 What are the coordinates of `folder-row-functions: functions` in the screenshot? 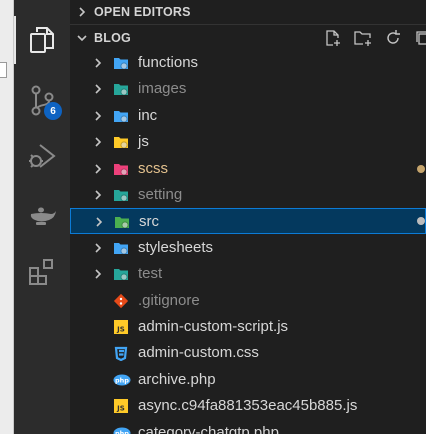 It's located at (248, 63).